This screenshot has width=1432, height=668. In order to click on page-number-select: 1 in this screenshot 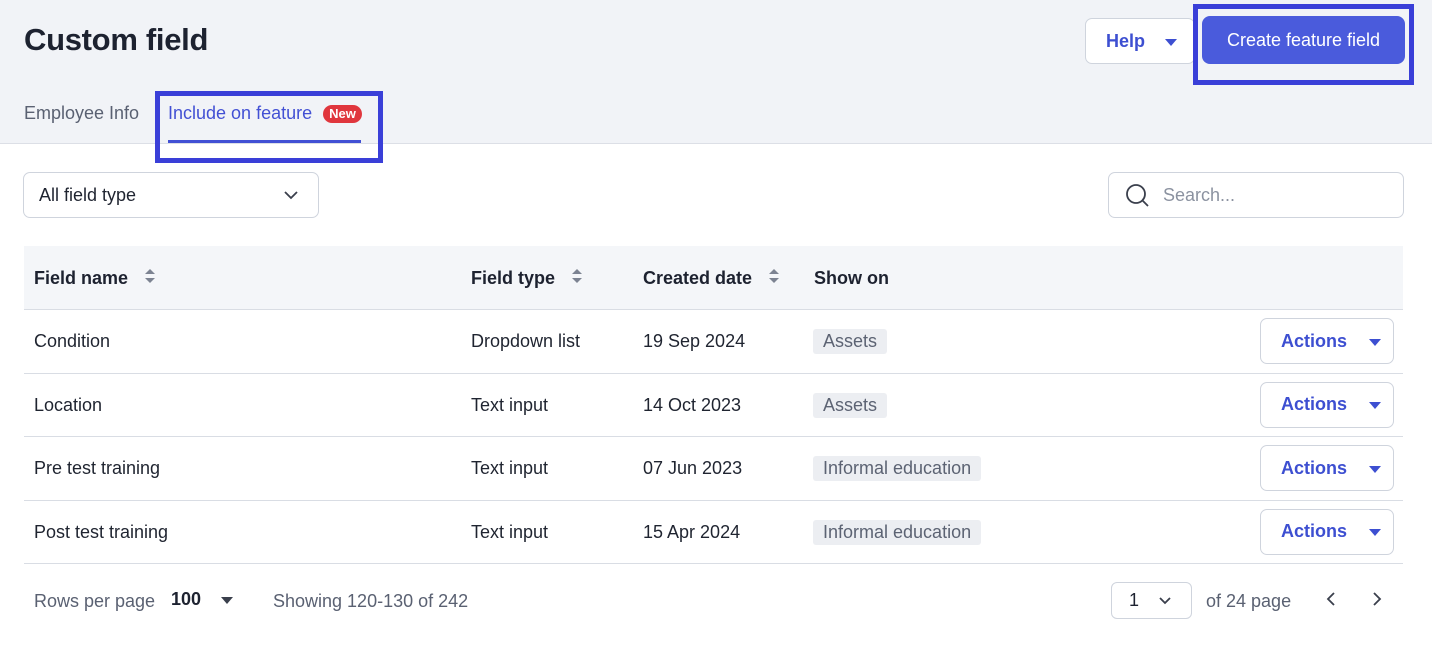, I will do `click(1151, 600)`.